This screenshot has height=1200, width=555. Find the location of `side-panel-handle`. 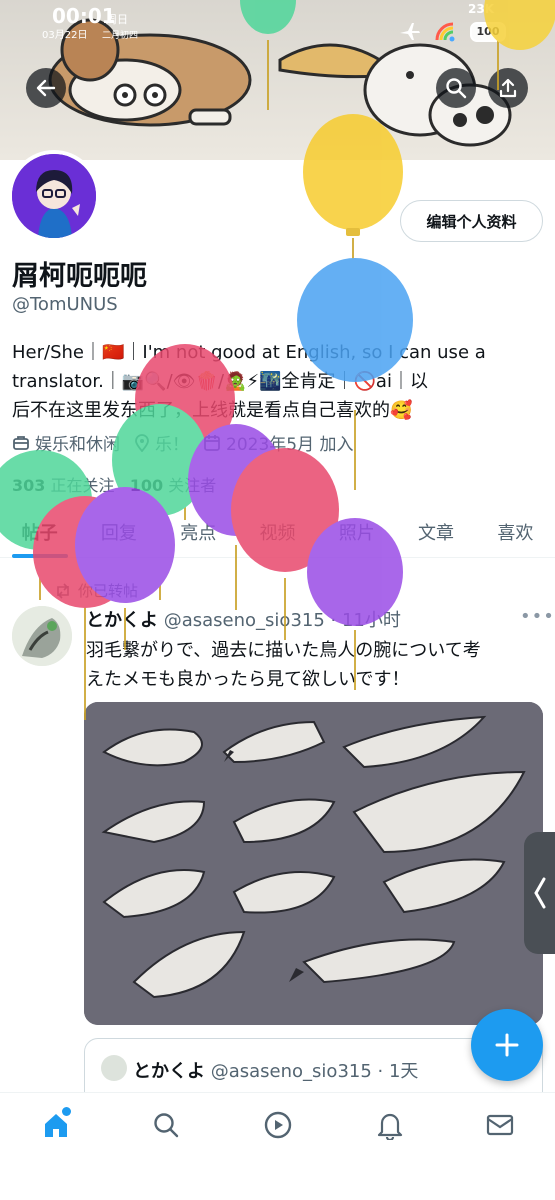

side-panel-handle is located at coordinates (539, 893).